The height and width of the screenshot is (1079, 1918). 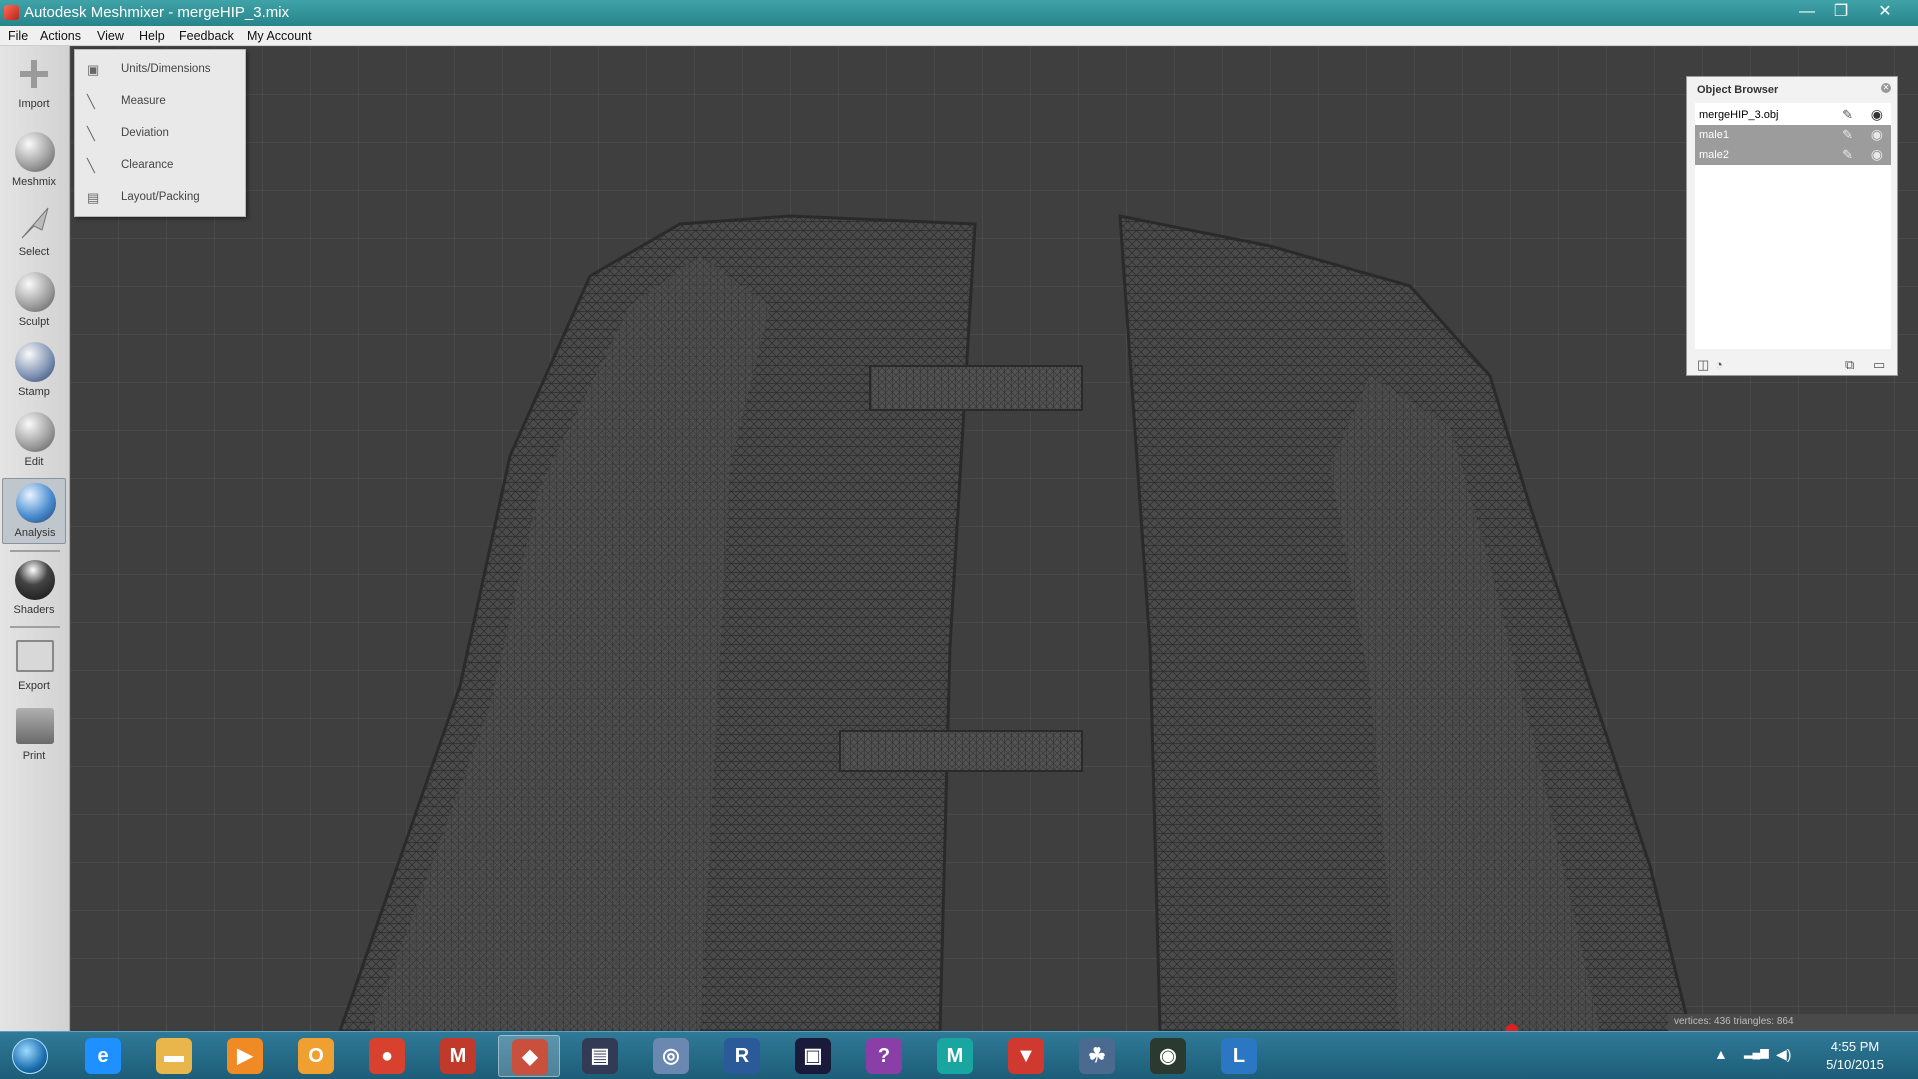 I want to click on taskbar-app-lync: L, so click(x=1239, y=1056).